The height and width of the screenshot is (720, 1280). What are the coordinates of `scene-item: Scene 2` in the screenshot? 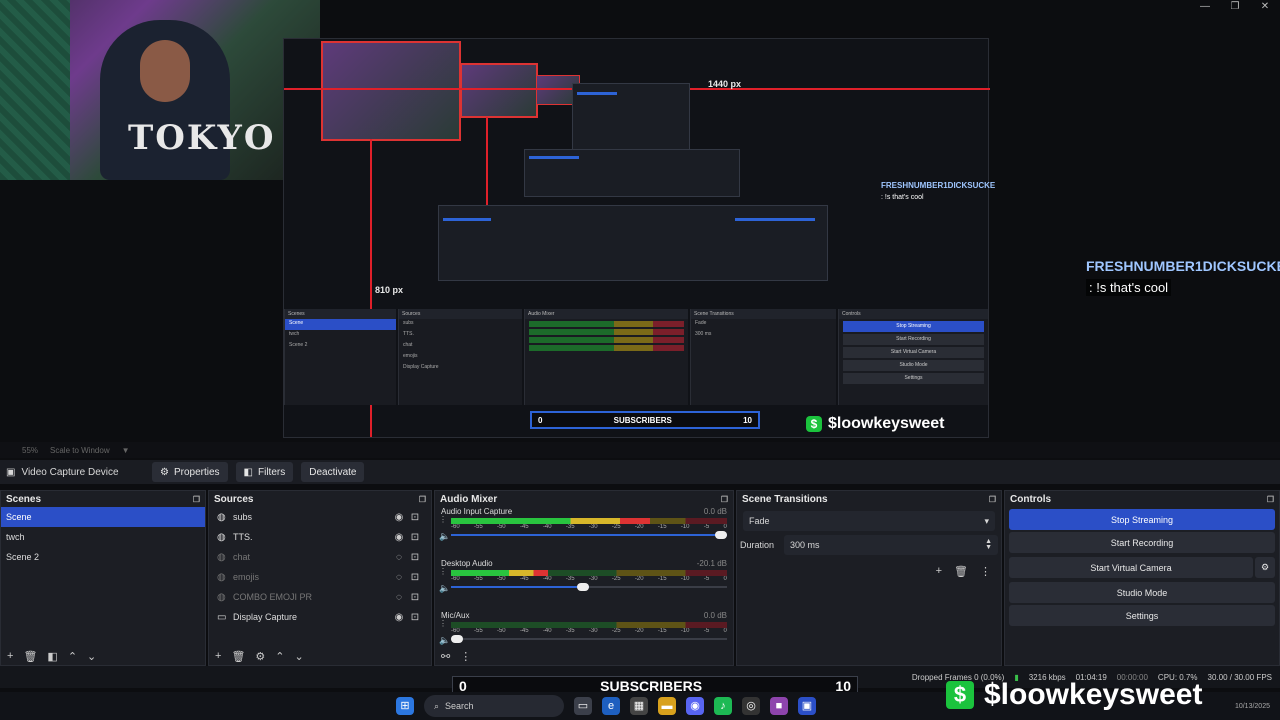 It's located at (103, 557).